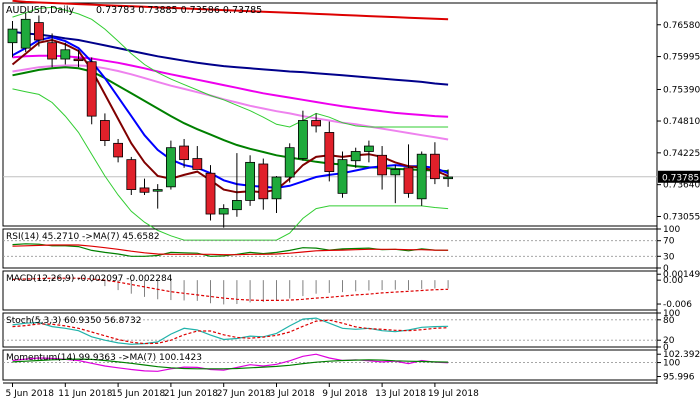  What do you see at coordinates (30, 394) in the screenshot?
I see `date-label: 5 Jun 2018` at bounding box center [30, 394].